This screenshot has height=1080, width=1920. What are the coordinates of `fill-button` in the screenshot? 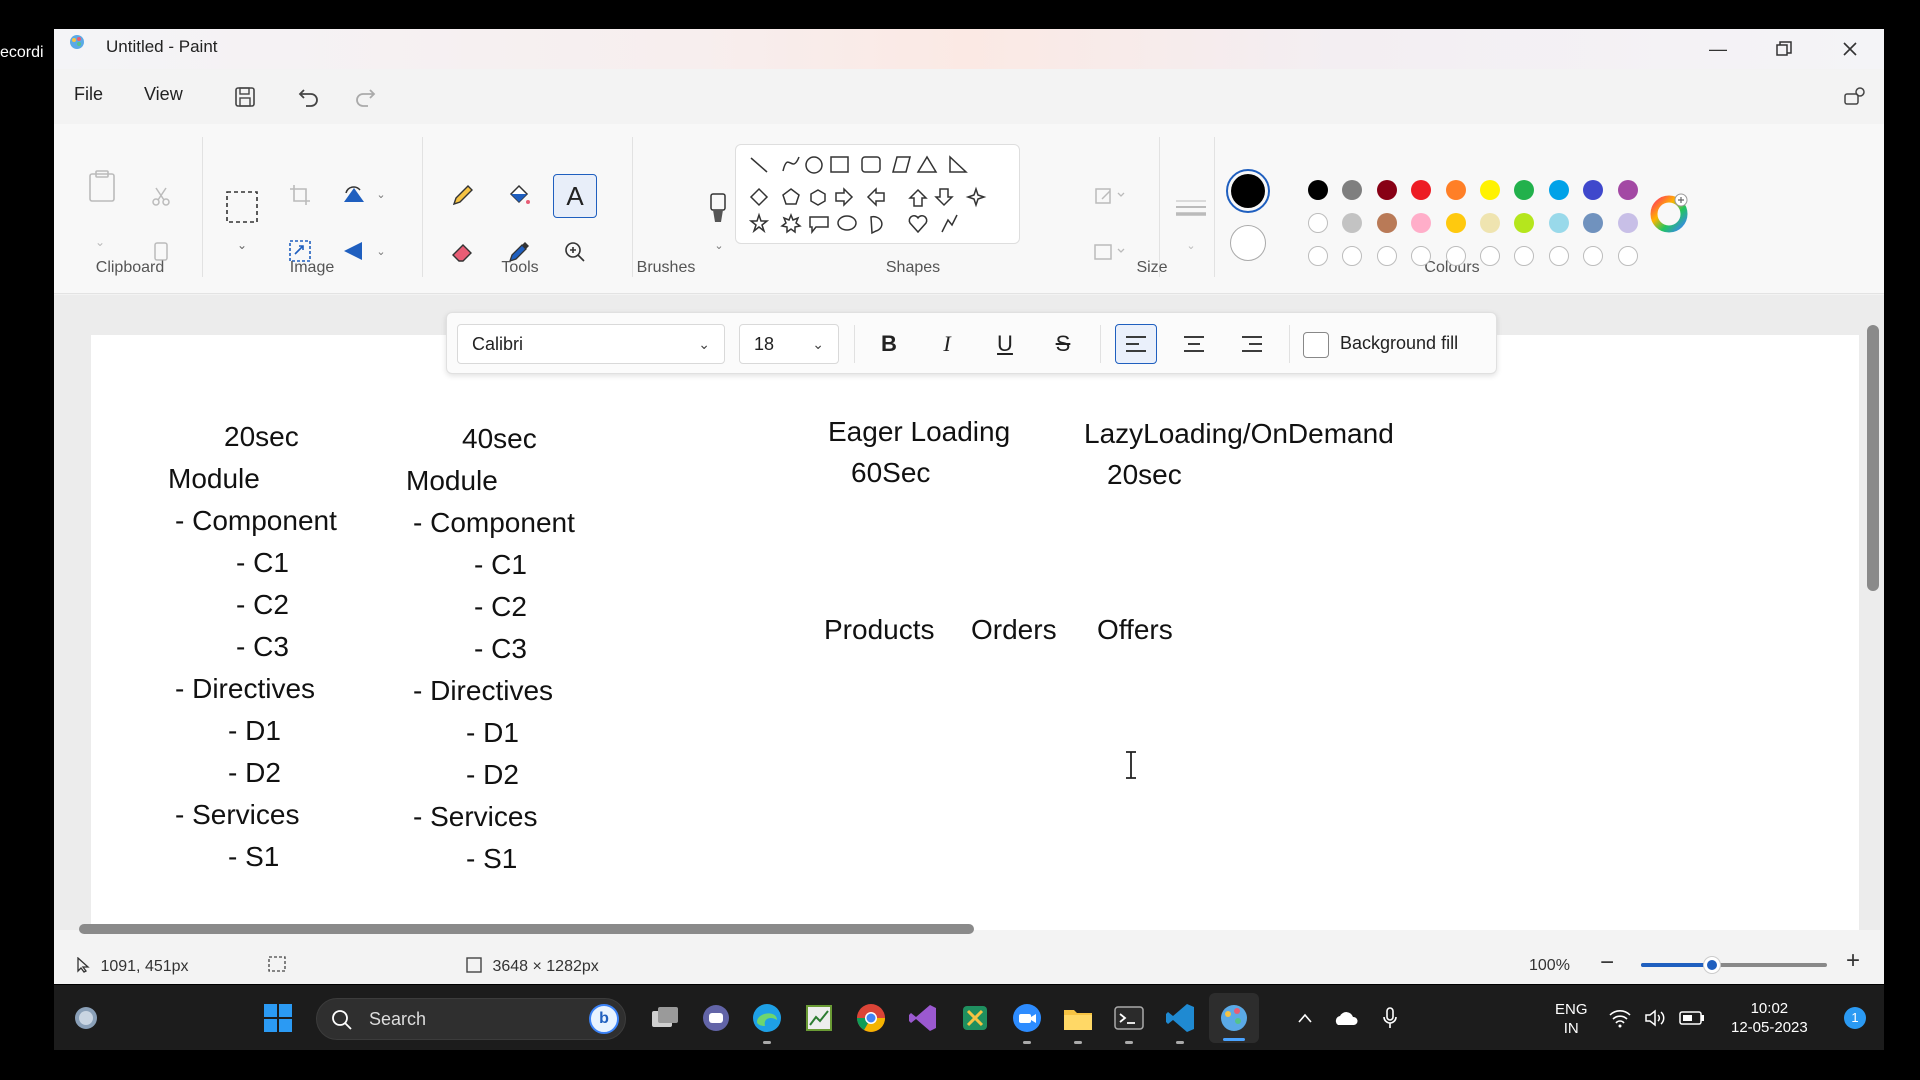 It's located at (519, 196).